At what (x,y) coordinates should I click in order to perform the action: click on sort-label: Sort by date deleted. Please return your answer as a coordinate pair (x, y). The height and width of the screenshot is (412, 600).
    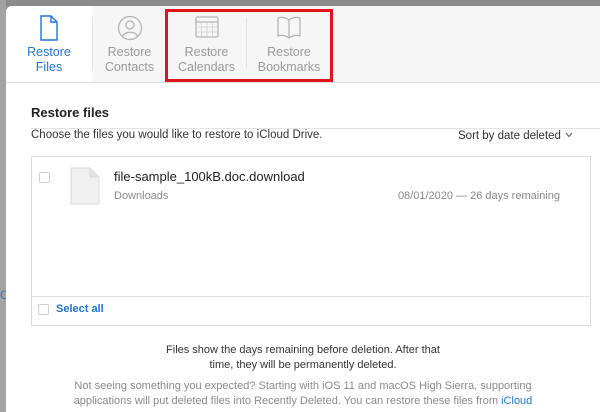
    Looking at the image, I should click on (509, 136).